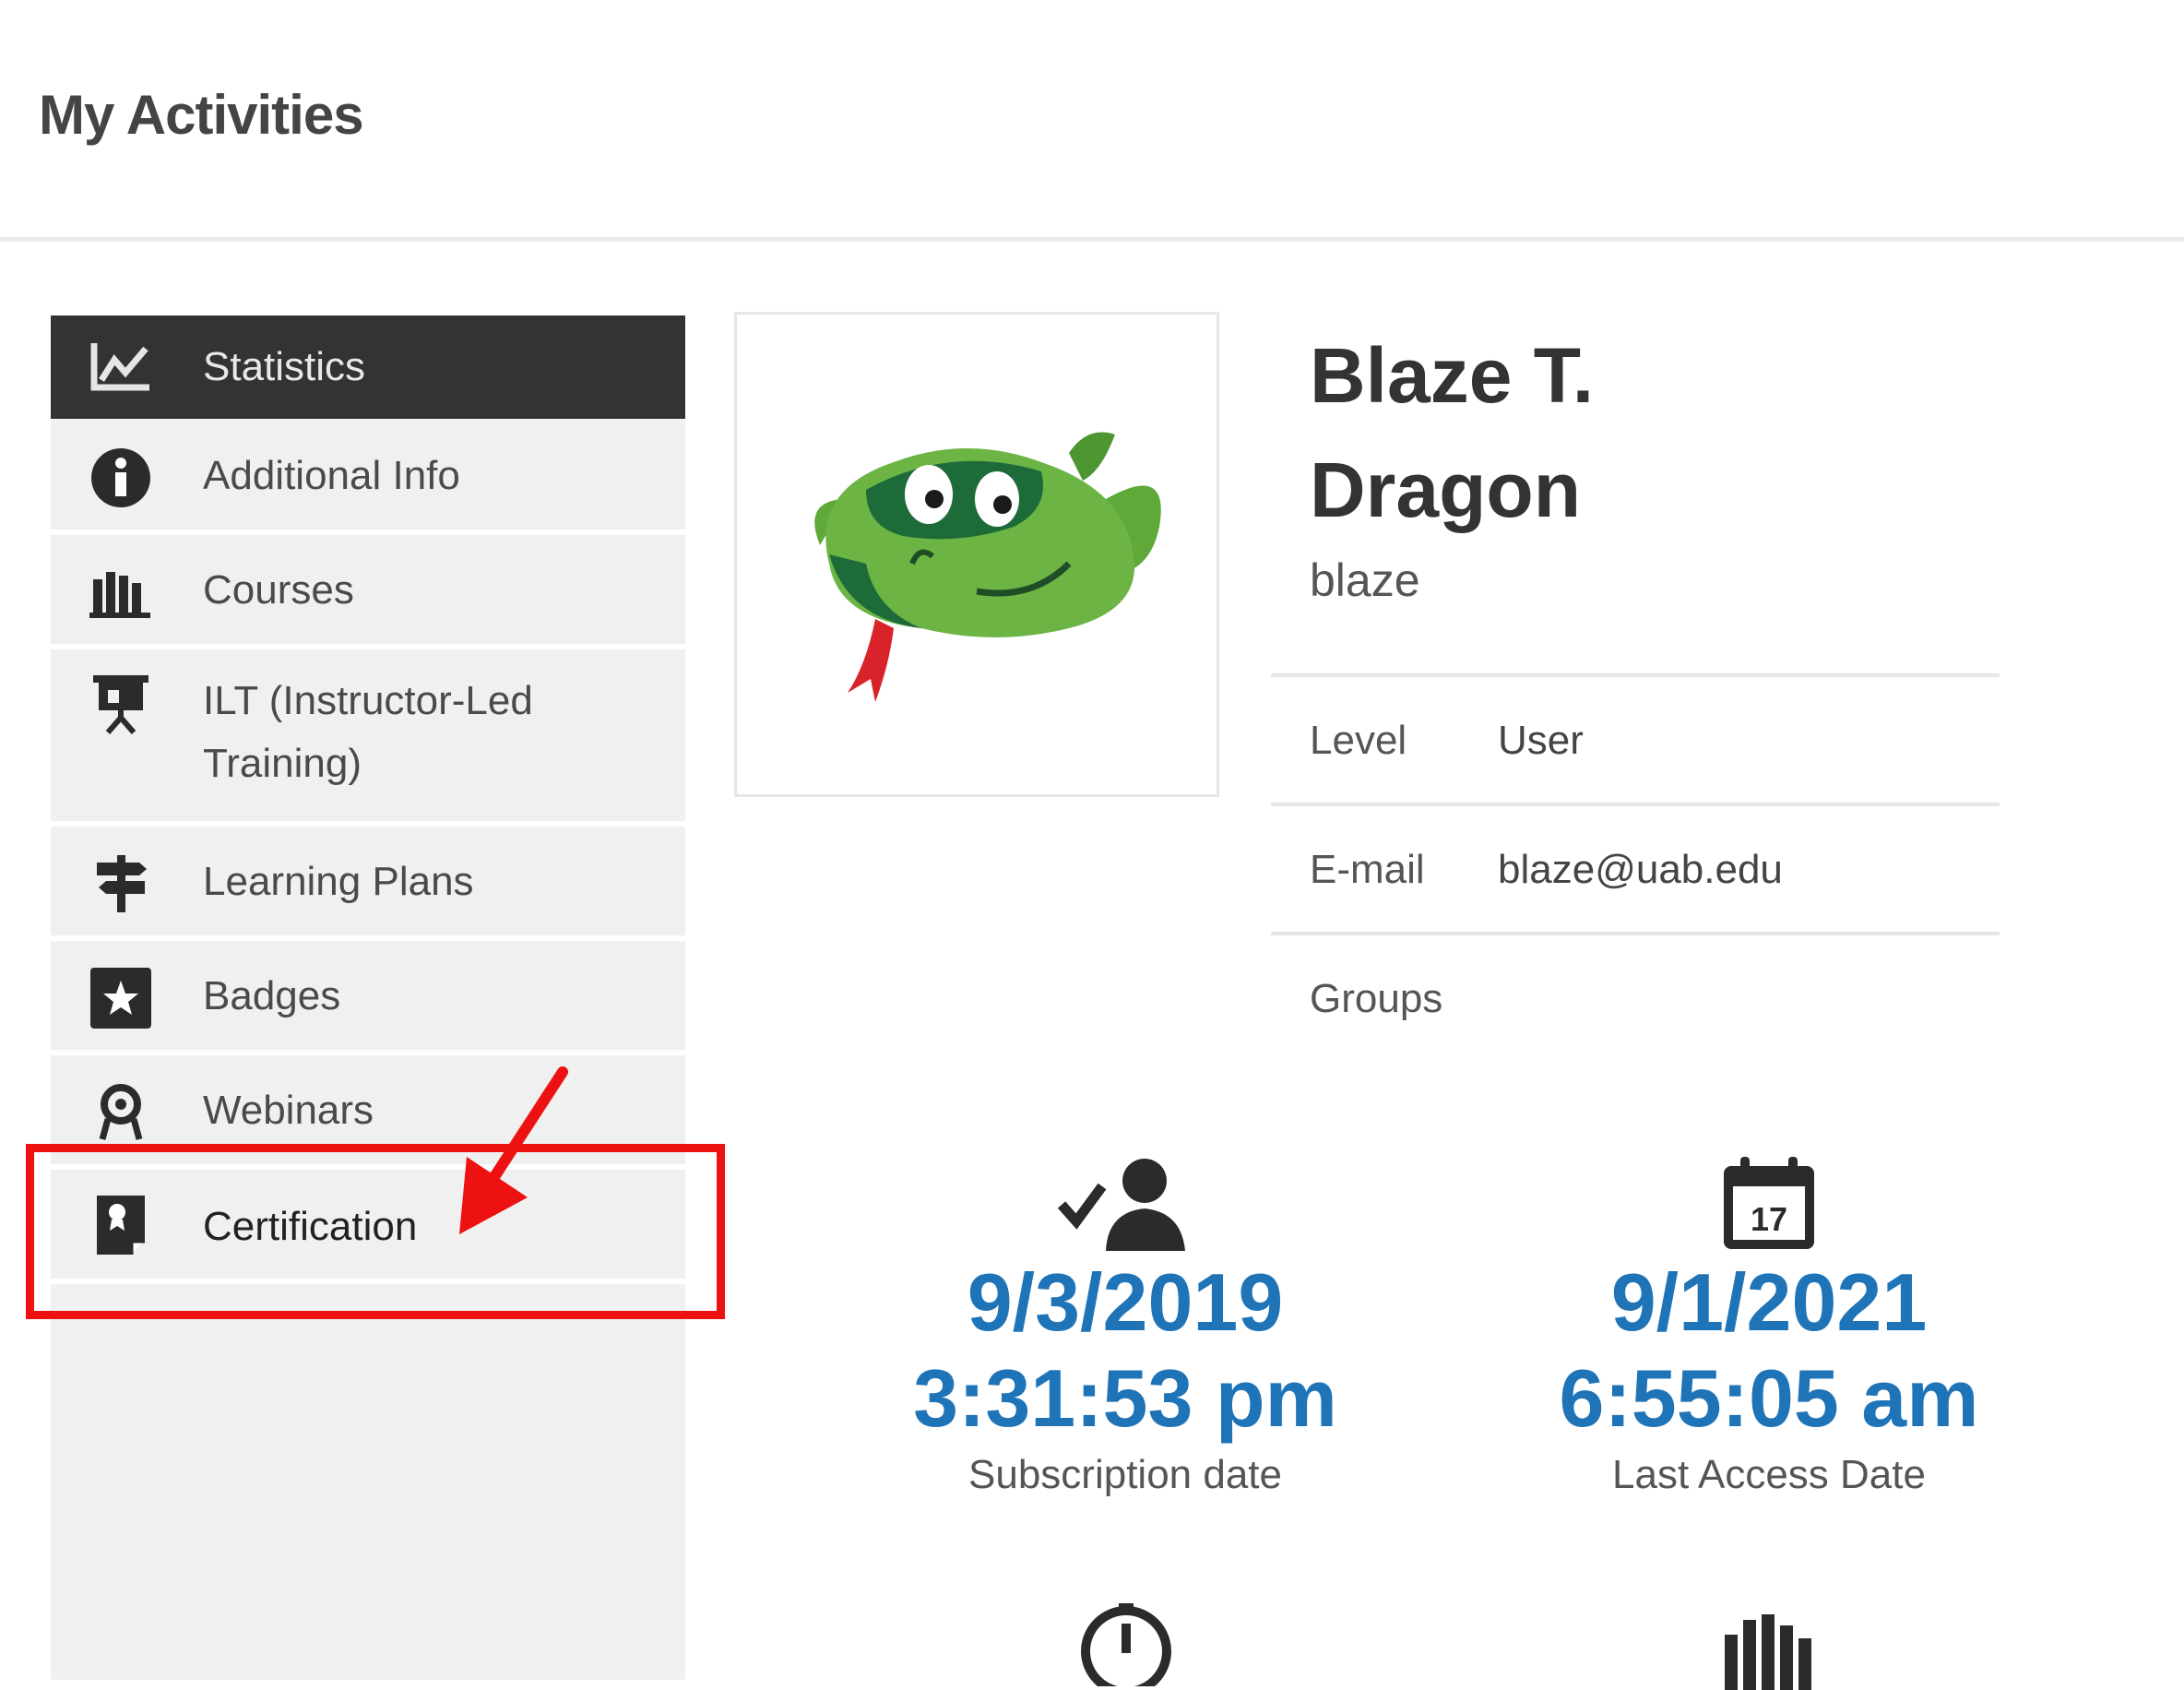 The height and width of the screenshot is (1690, 2184). I want to click on stat-subscription-date: 9/3/2019 3:31:53 pm Subscription date, so click(1125, 1325).